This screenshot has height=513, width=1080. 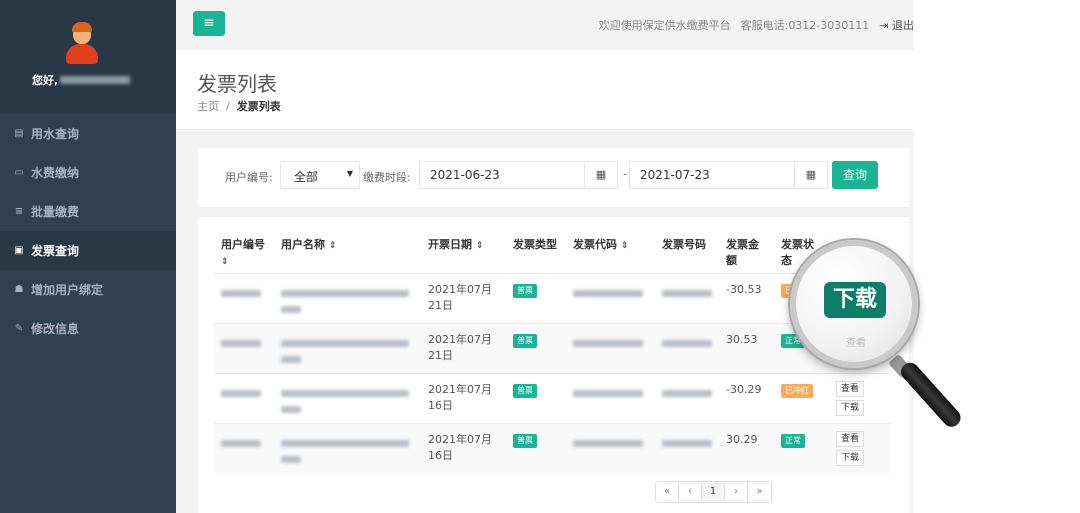 I want to click on pagination: « ‹ 1 › », so click(x=713, y=492).